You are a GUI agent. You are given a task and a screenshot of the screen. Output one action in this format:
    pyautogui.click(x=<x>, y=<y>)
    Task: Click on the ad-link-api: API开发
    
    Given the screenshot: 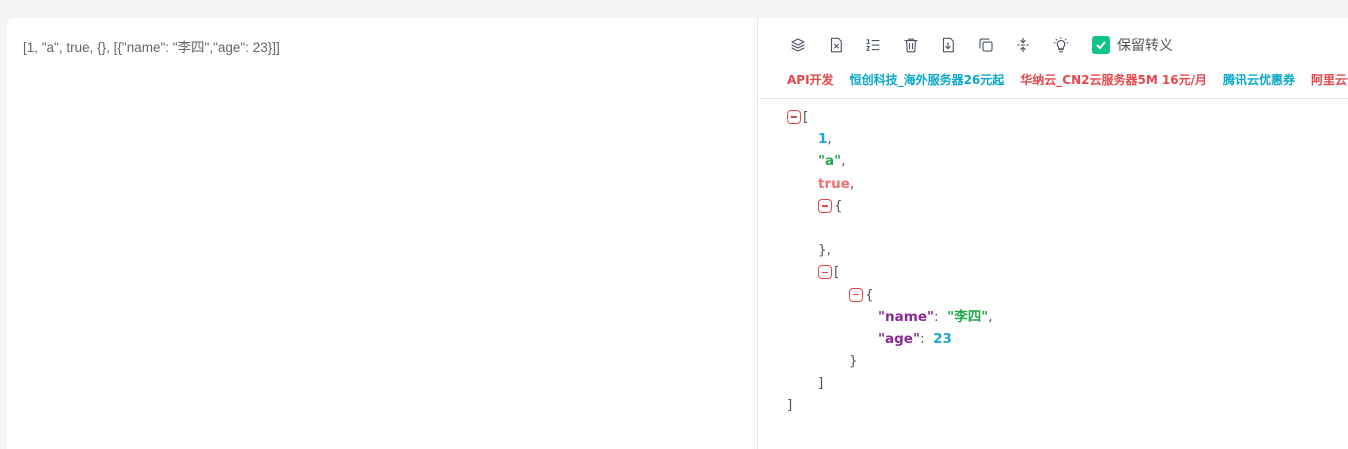 What is the action you would take?
    pyautogui.click(x=810, y=79)
    